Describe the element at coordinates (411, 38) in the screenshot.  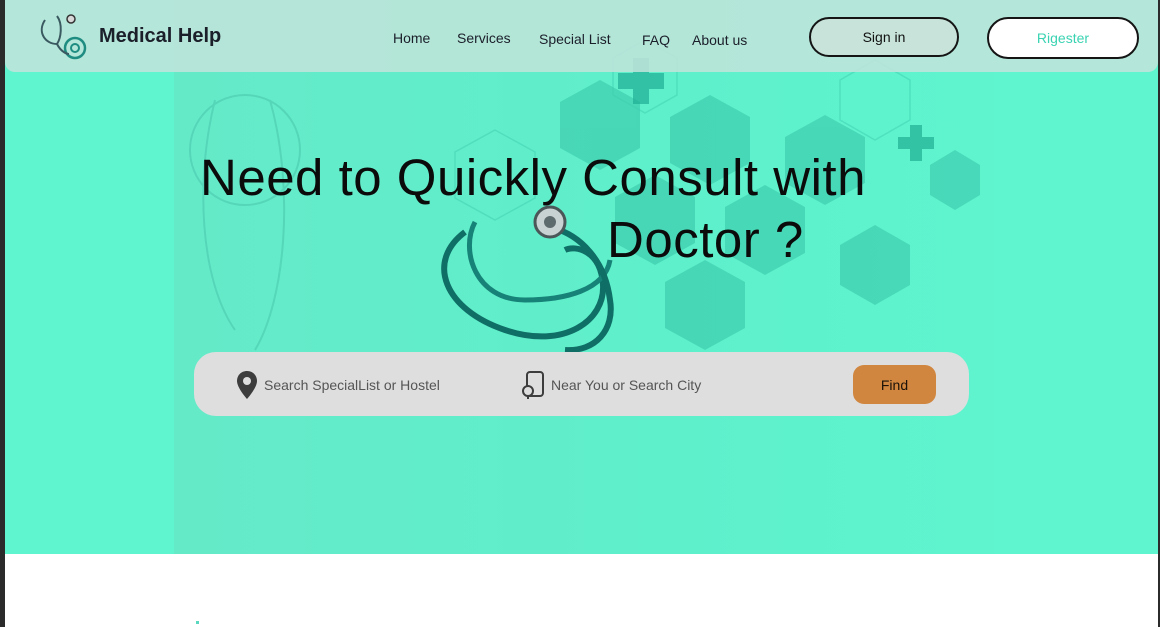
I see `nav-link-home: Home` at that location.